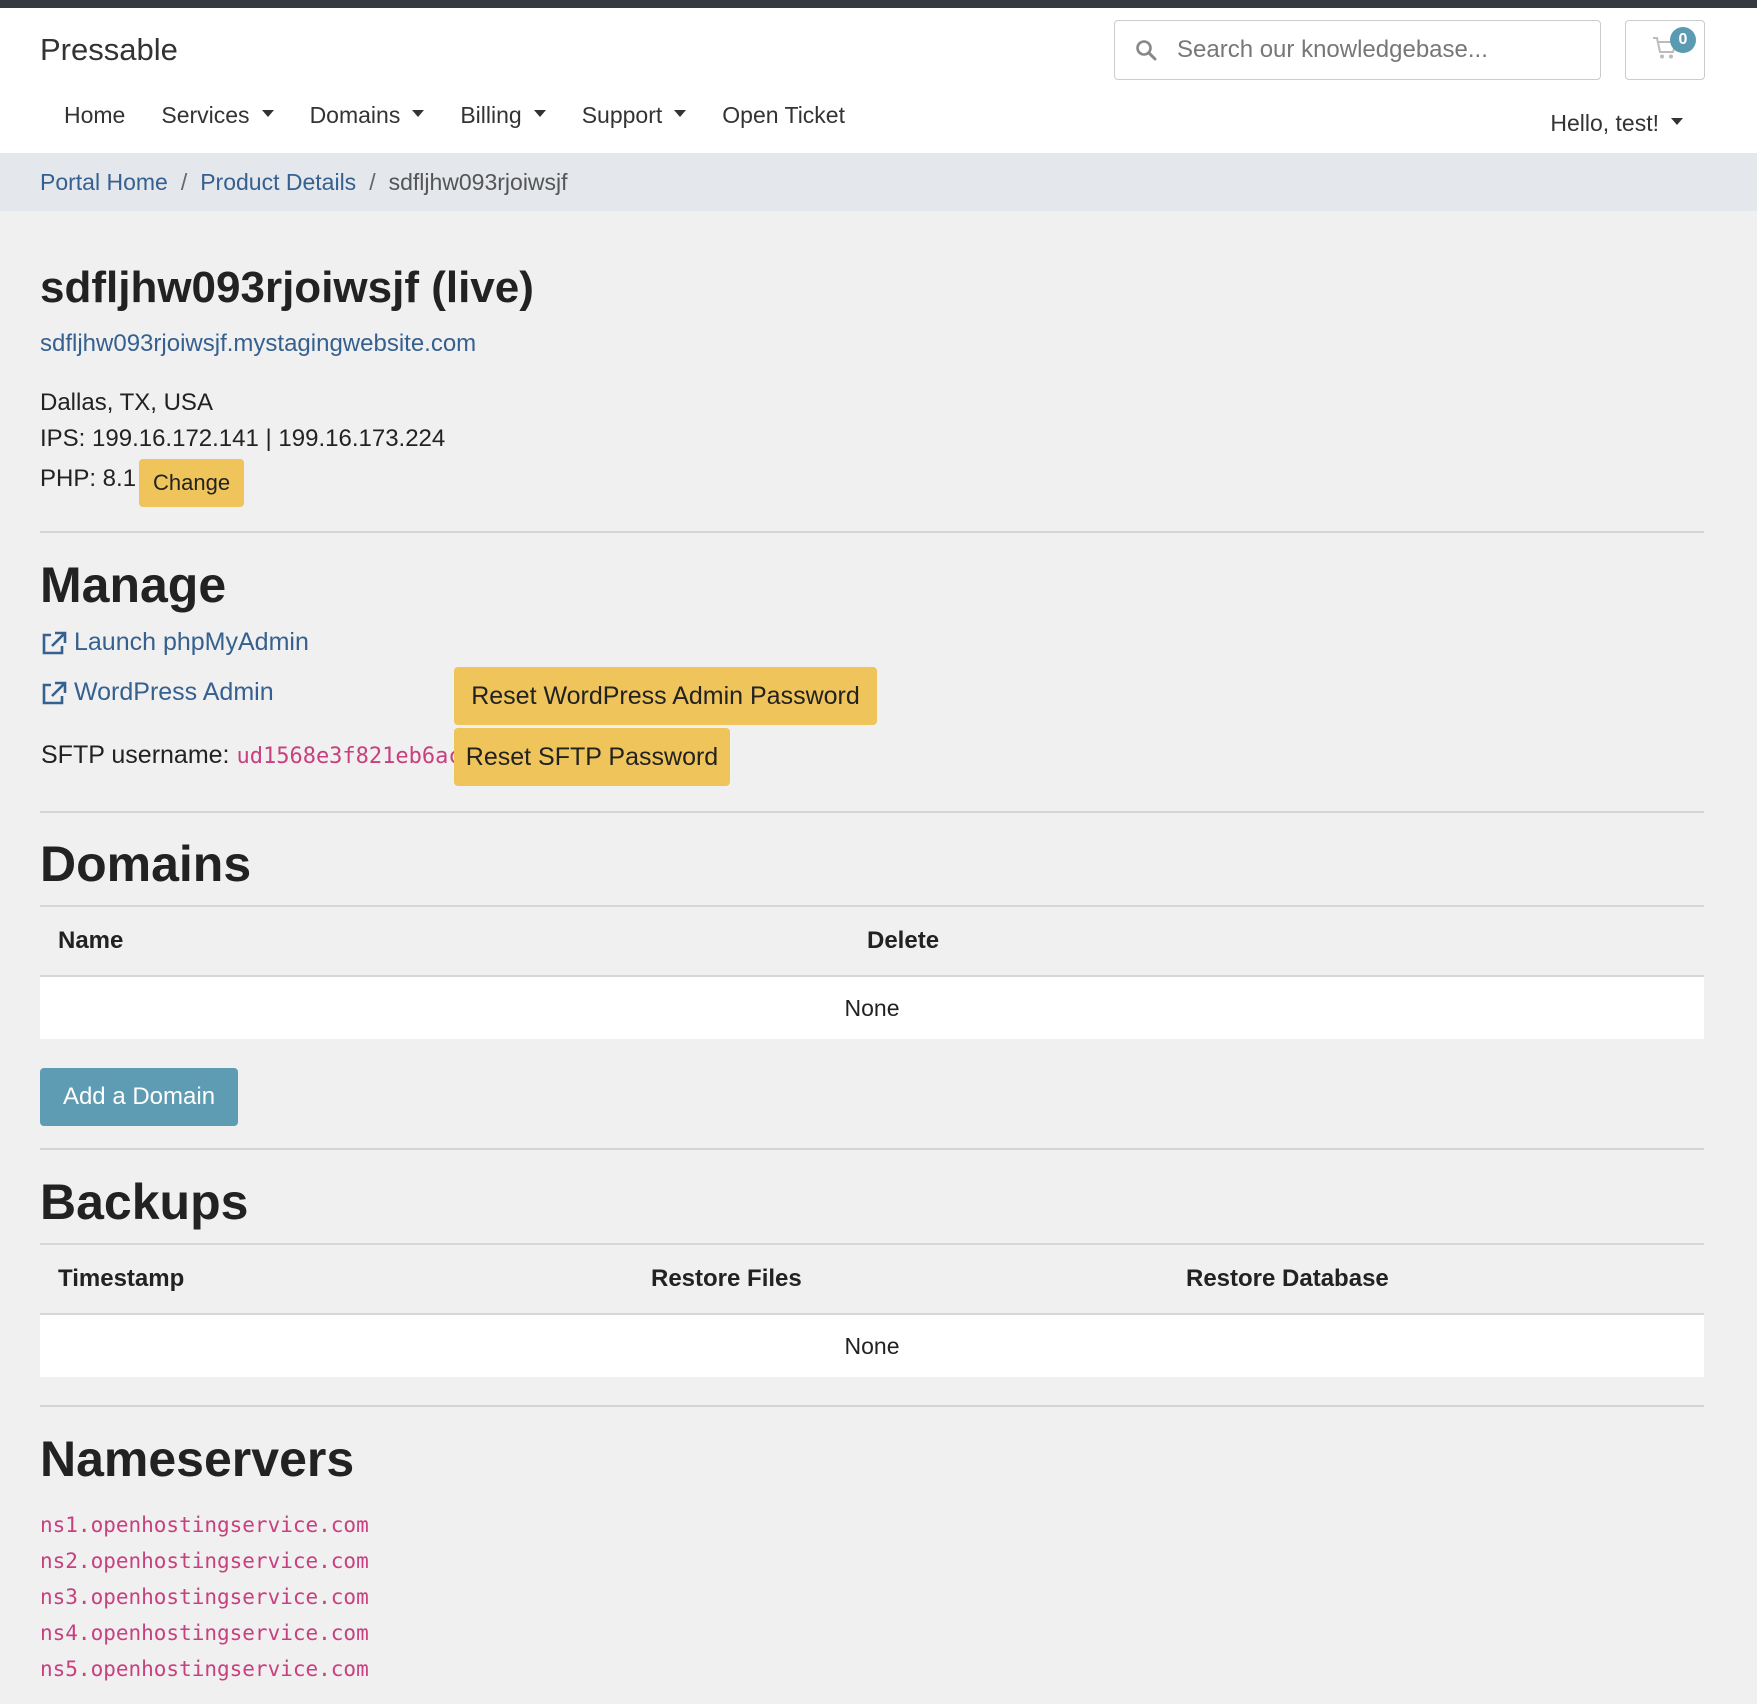 This screenshot has width=1757, height=1704. Describe the element at coordinates (121, 1278) in the screenshot. I see `column-header-timestamp: Timestamp` at that location.